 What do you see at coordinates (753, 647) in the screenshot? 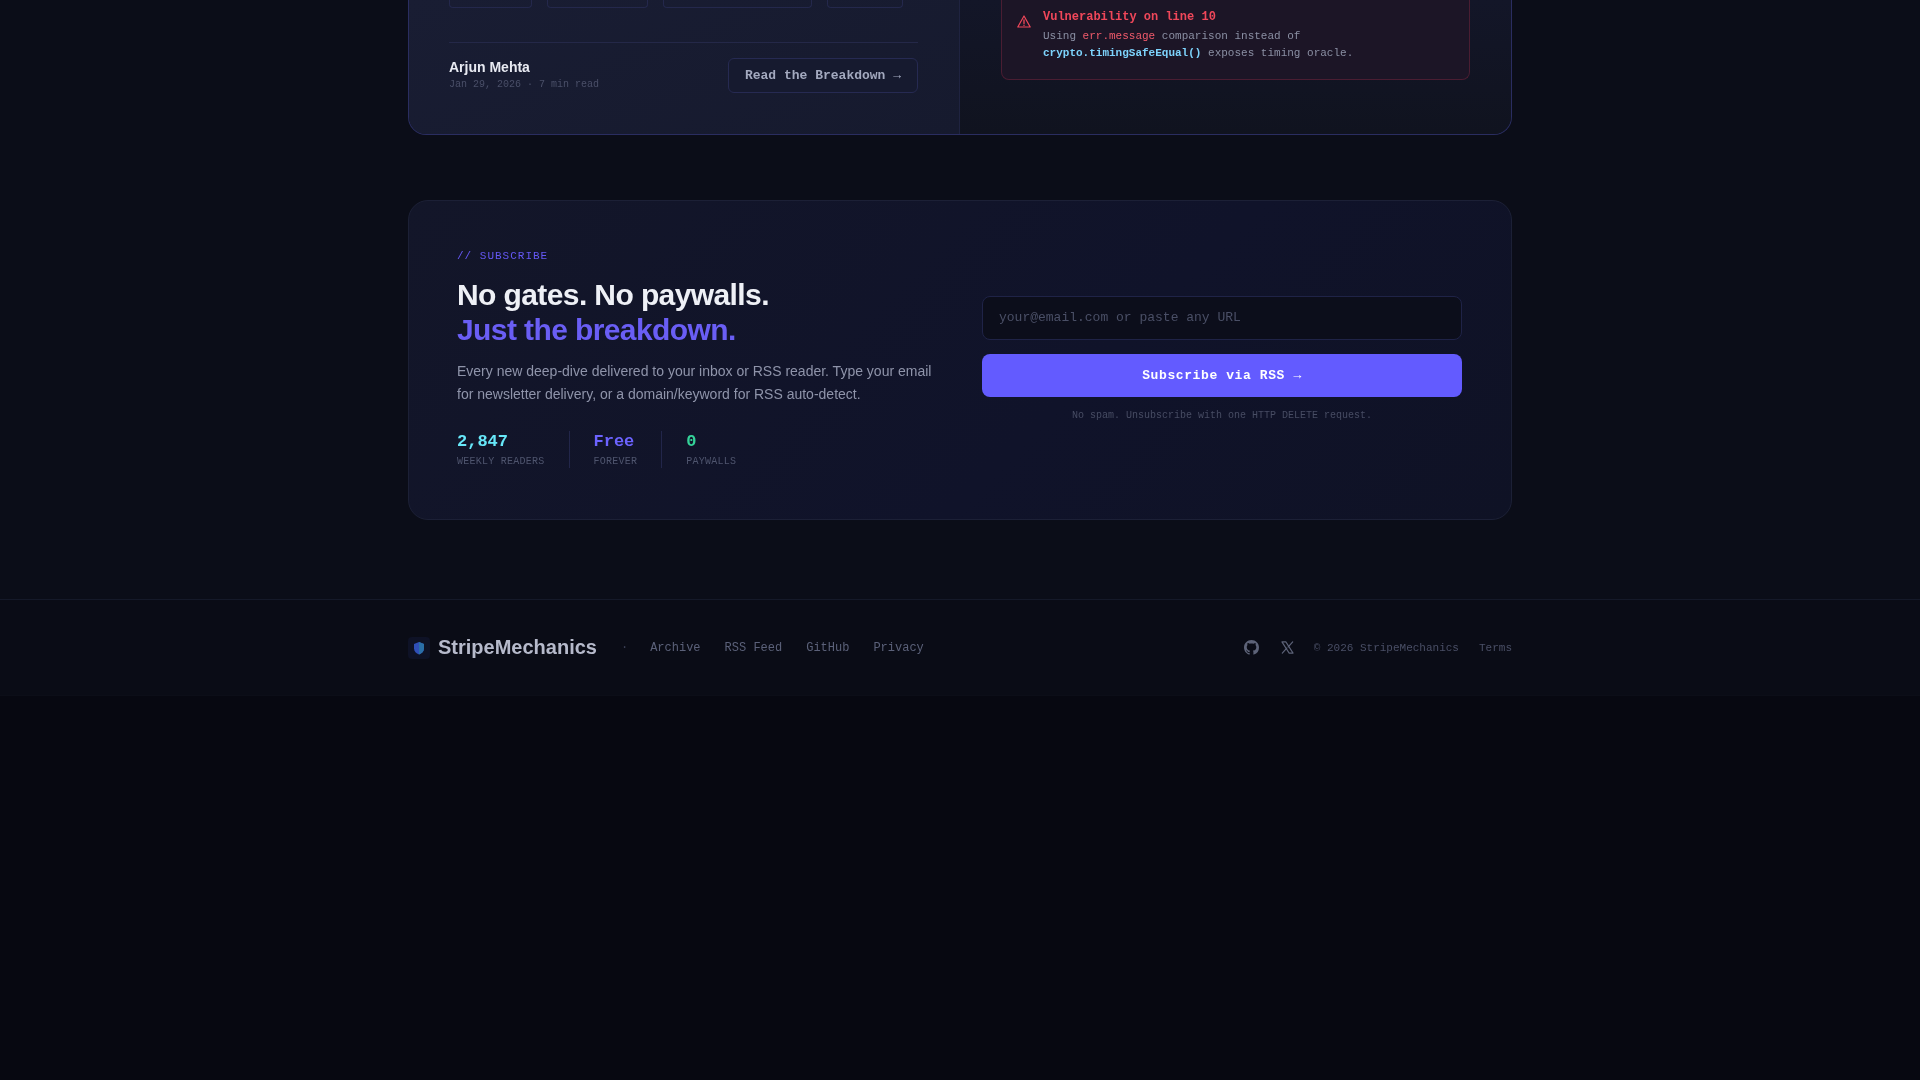
I see `footer-link: RSS Feed` at bounding box center [753, 647].